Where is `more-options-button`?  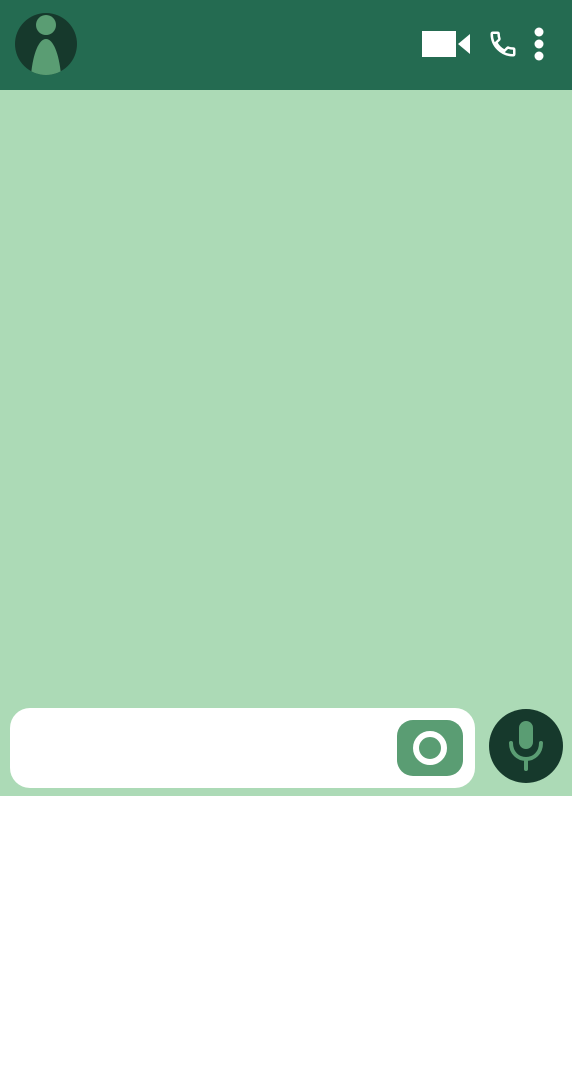 more-options-button is located at coordinates (539, 44).